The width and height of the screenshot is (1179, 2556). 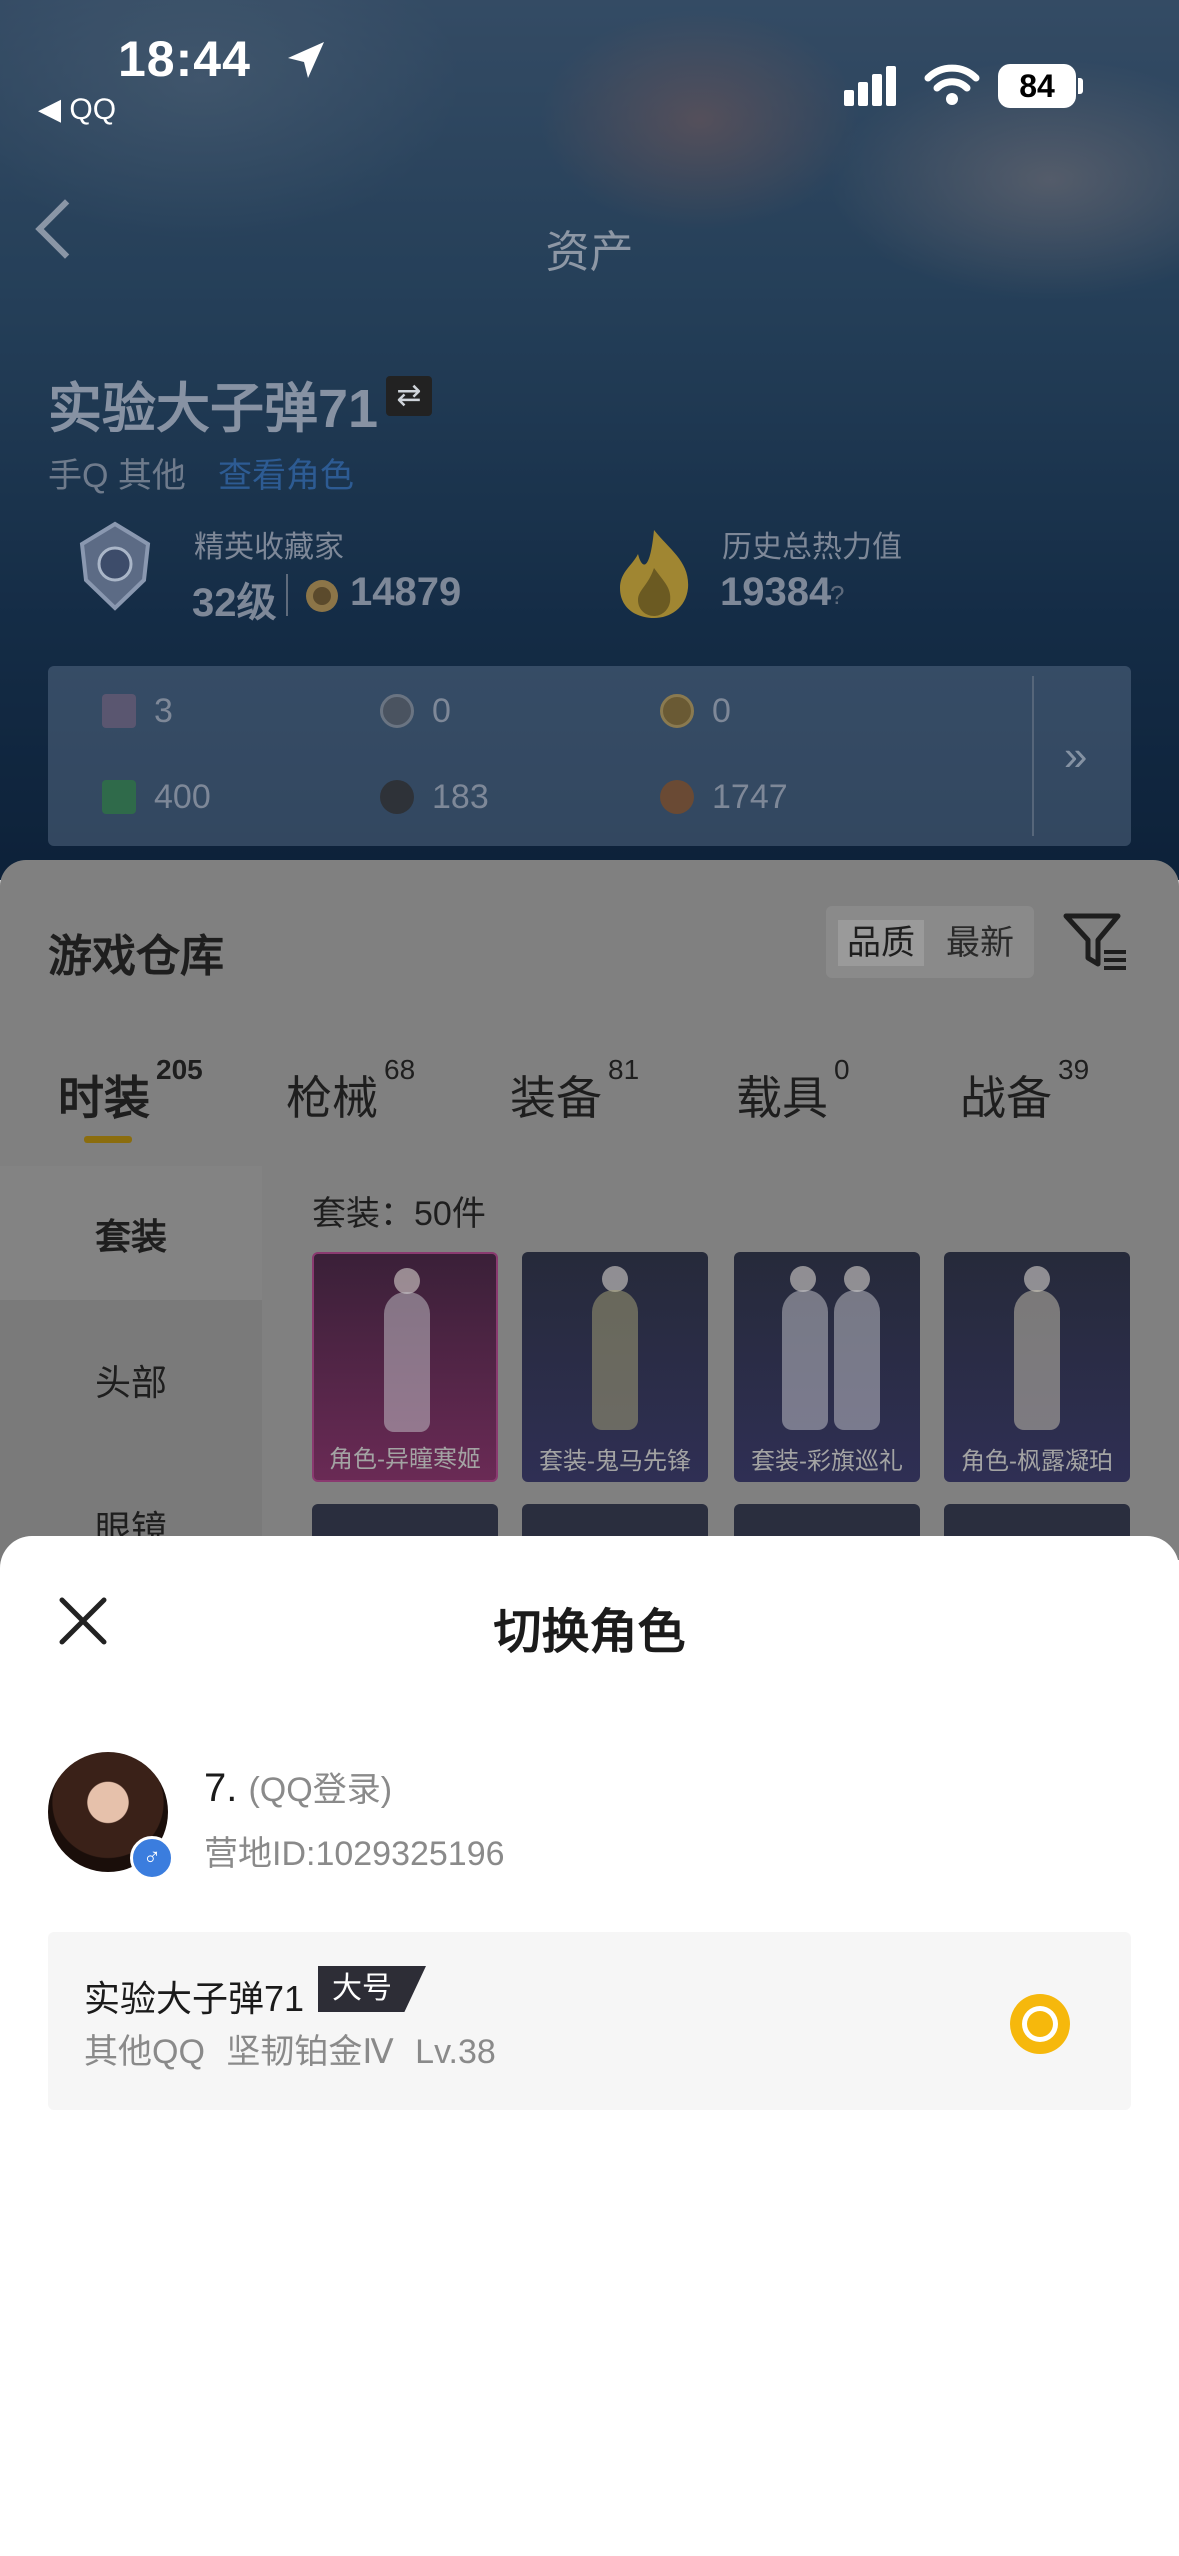 What do you see at coordinates (881, 943) in the screenshot?
I see `sort-quality-button: 品质` at bounding box center [881, 943].